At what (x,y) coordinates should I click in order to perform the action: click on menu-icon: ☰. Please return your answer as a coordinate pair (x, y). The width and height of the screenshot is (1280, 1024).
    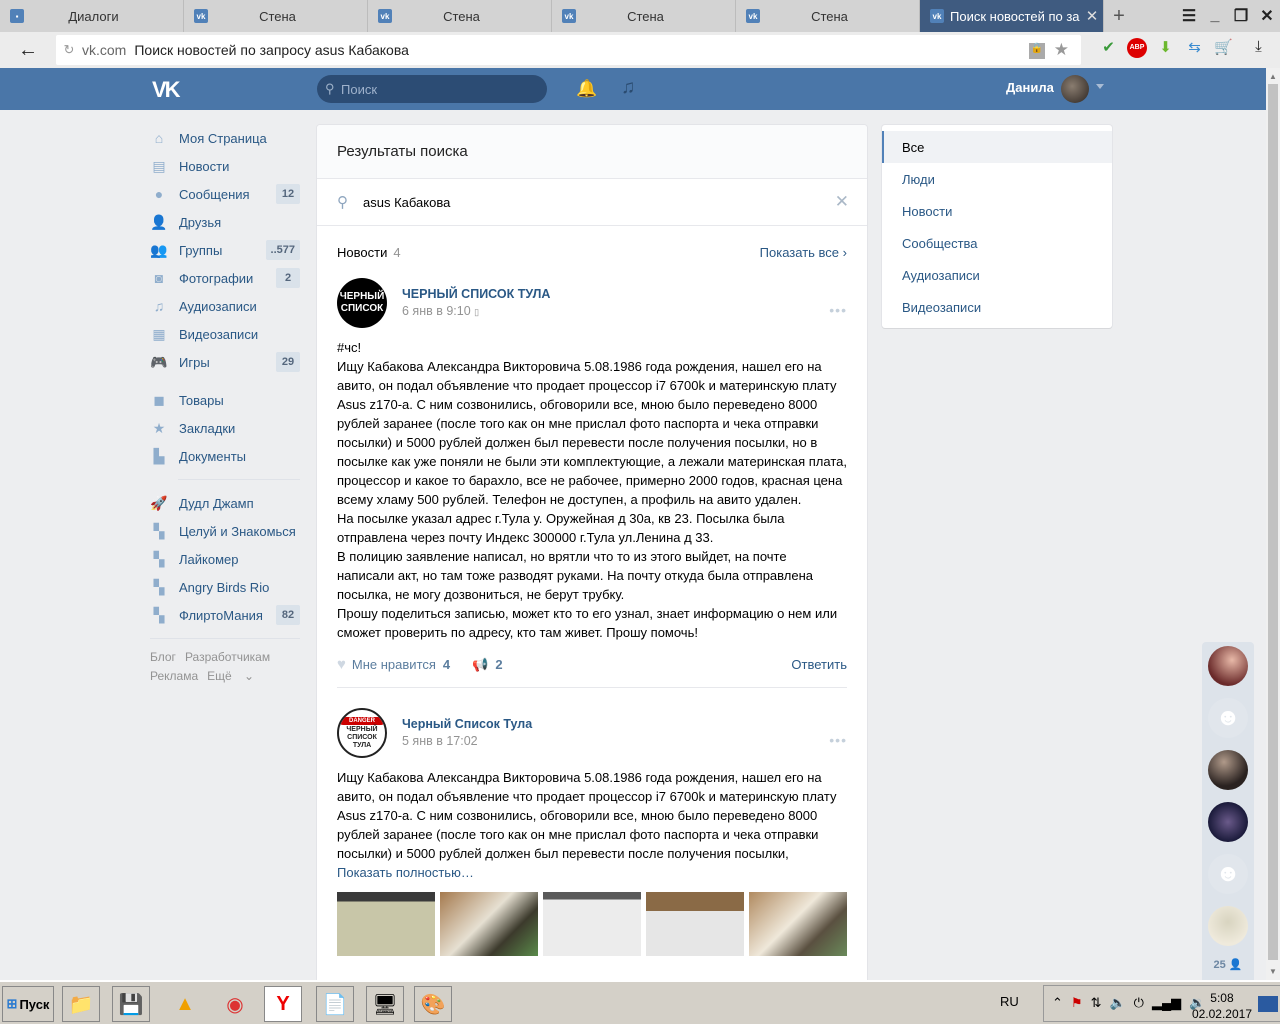
    Looking at the image, I should click on (1189, 16).